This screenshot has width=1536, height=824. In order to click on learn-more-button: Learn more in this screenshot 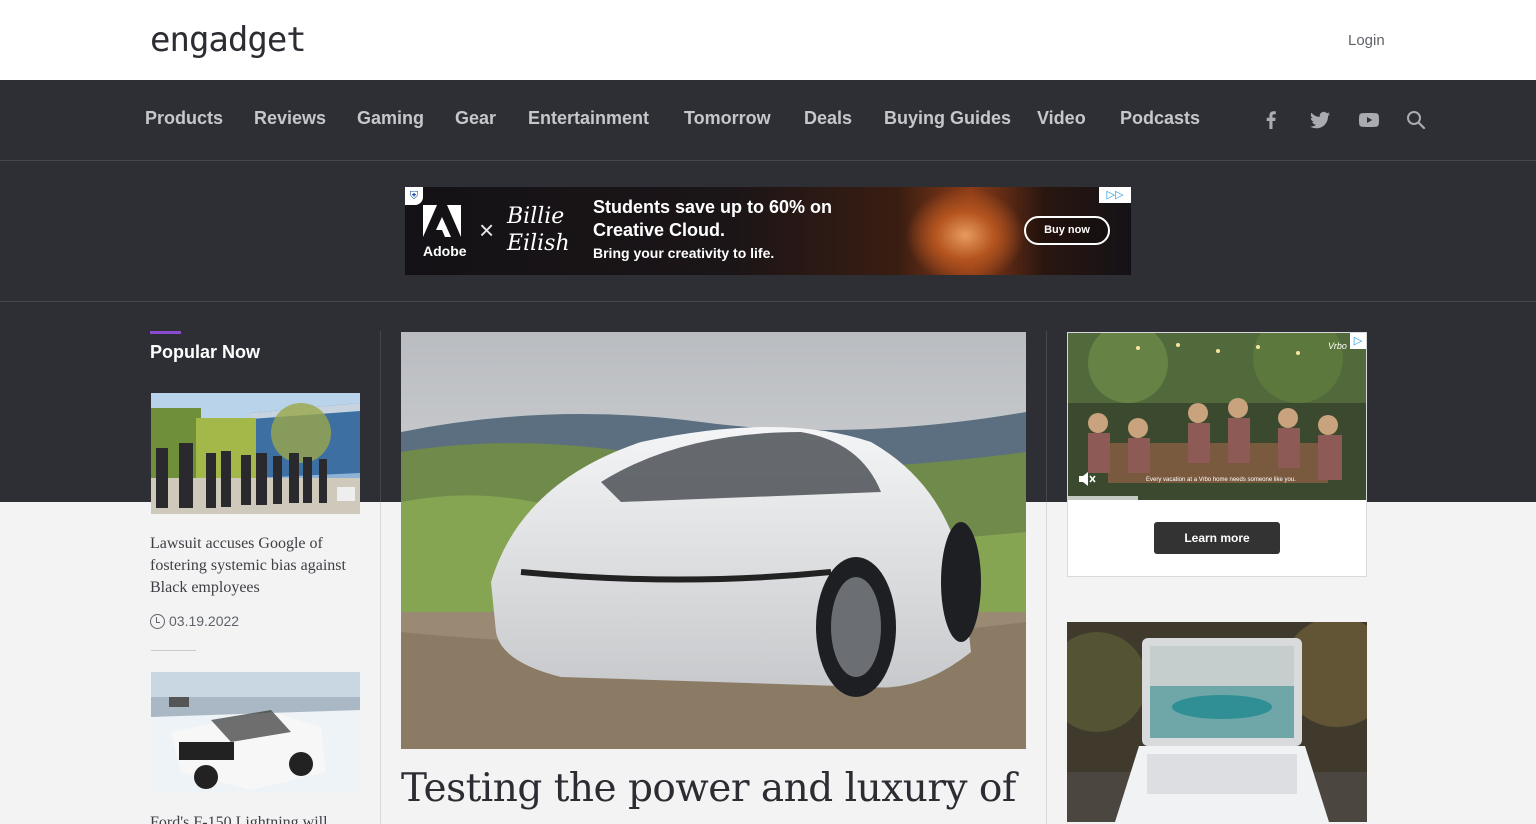, I will do `click(1217, 538)`.